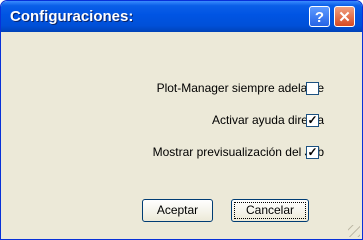 This screenshot has width=363, height=240. I want to click on direct-help-checkbox: ✓, so click(312, 120).